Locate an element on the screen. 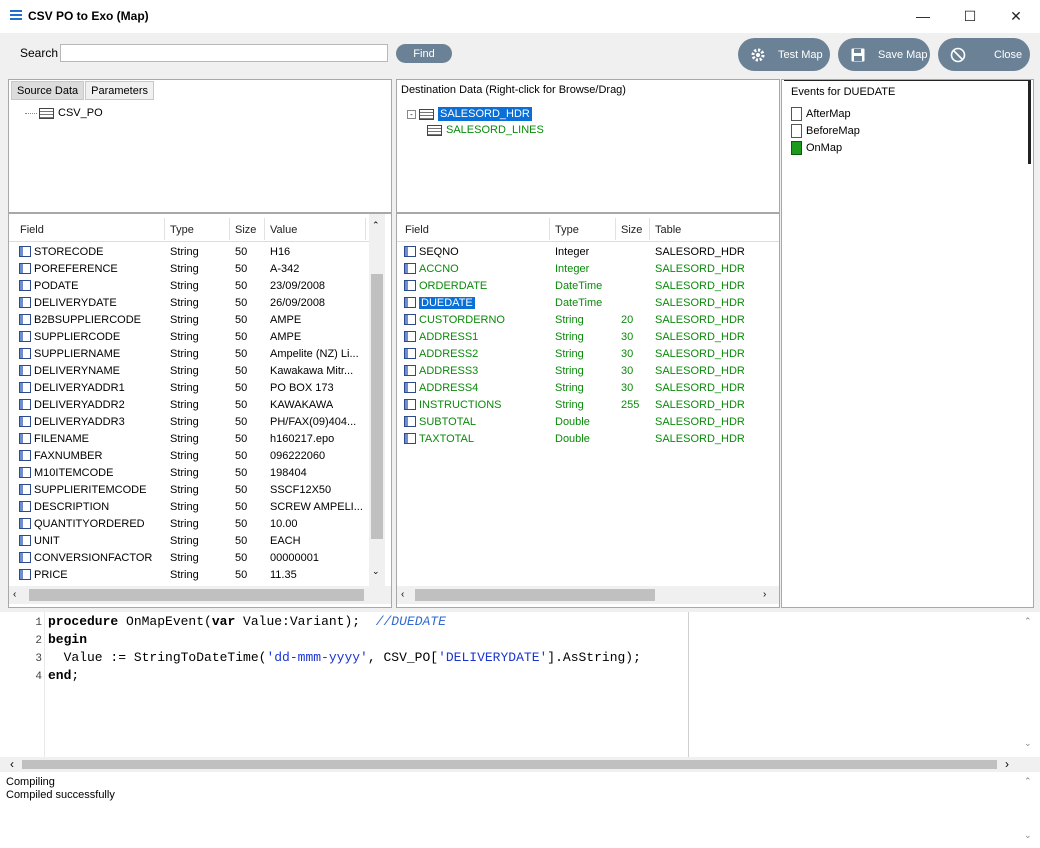  app-menu-icon is located at coordinates (16, 15).